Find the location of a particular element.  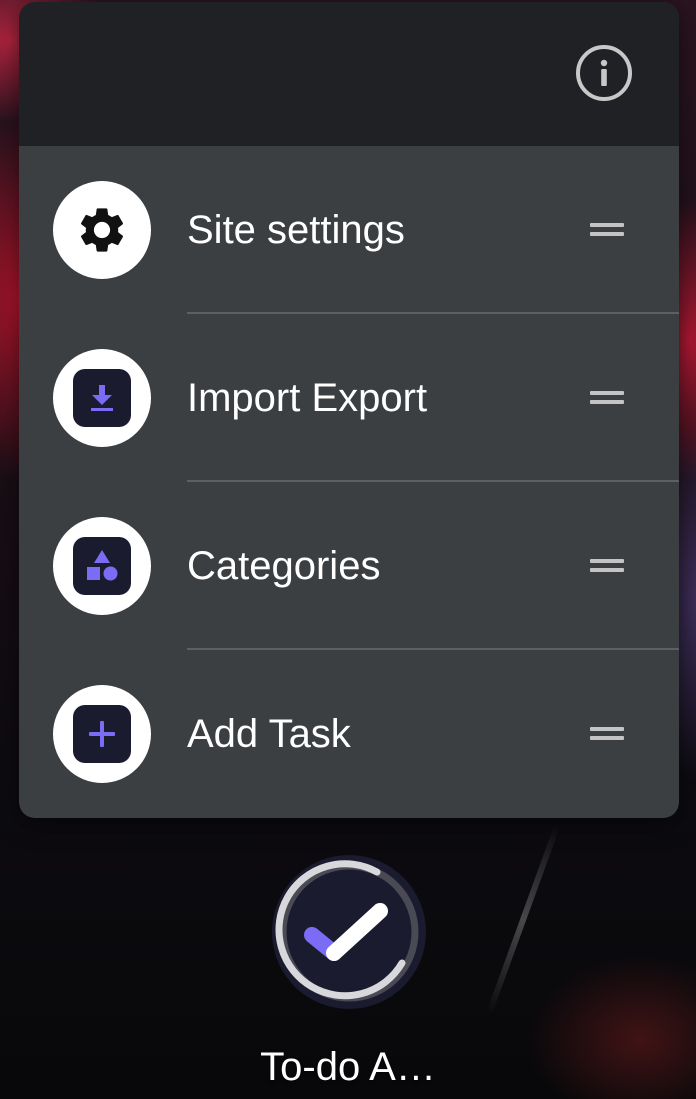

shortcut-add-task: Add Task is located at coordinates (349, 734).